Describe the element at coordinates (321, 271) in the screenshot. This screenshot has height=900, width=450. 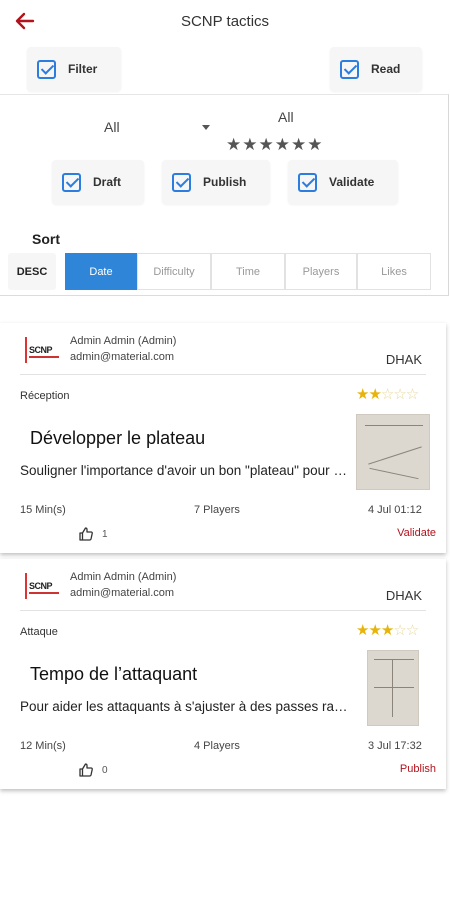
I see `sort-tab-players: Players` at that location.